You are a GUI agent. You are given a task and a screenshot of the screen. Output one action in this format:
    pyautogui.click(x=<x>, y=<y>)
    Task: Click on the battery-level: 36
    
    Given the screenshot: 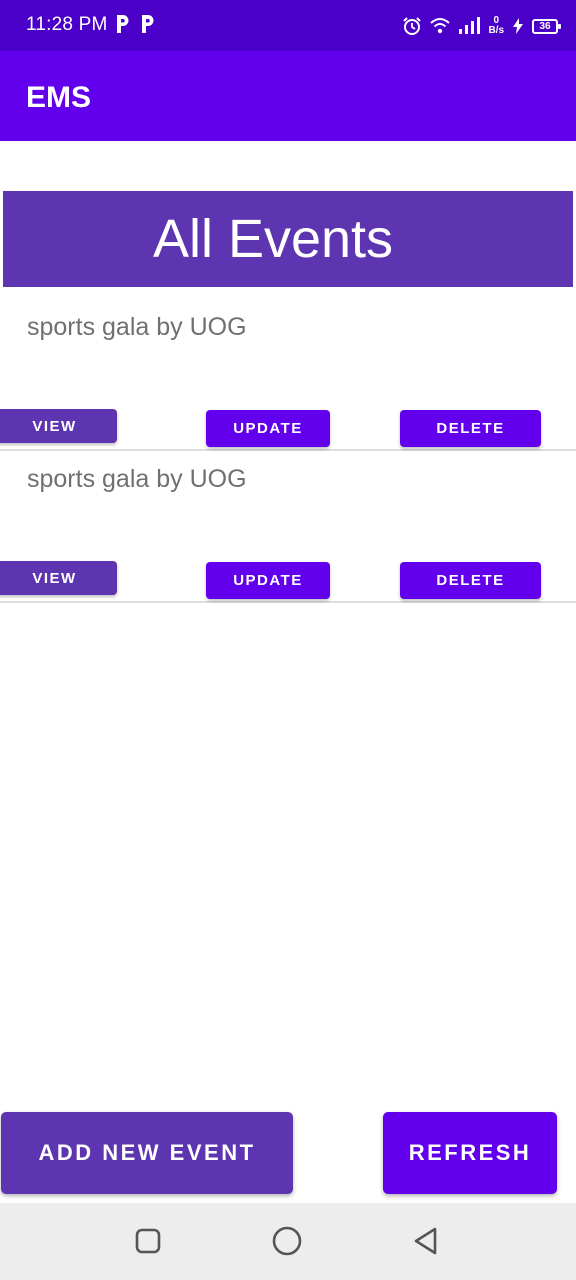 What is the action you would take?
    pyautogui.click(x=545, y=26)
    